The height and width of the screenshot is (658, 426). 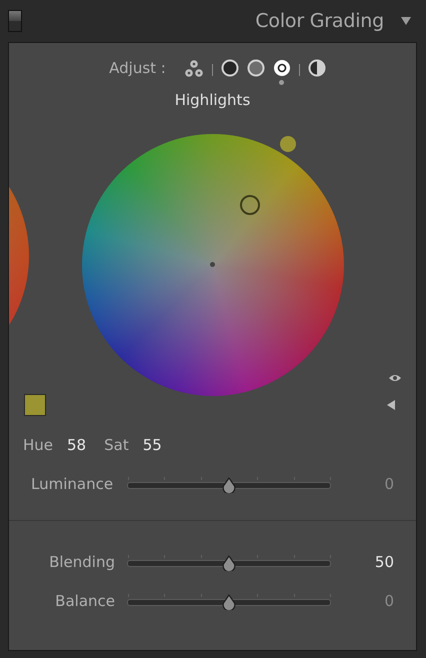 What do you see at coordinates (152, 445) in the screenshot?
I see `sat-value: 55` at bounding box center [152, 445].